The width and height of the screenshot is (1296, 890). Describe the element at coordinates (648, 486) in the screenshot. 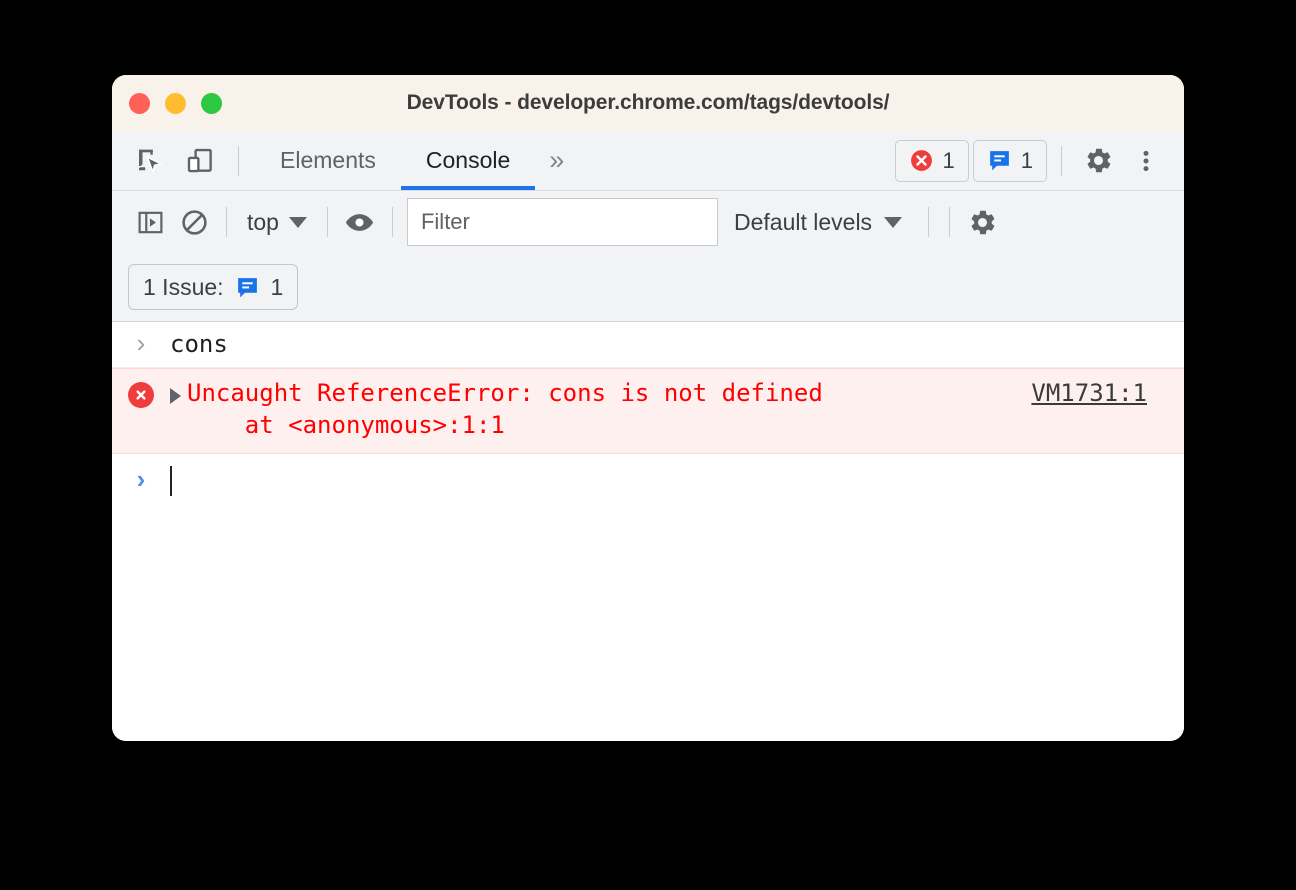

I see `console-prompt-row: ›` at that location.